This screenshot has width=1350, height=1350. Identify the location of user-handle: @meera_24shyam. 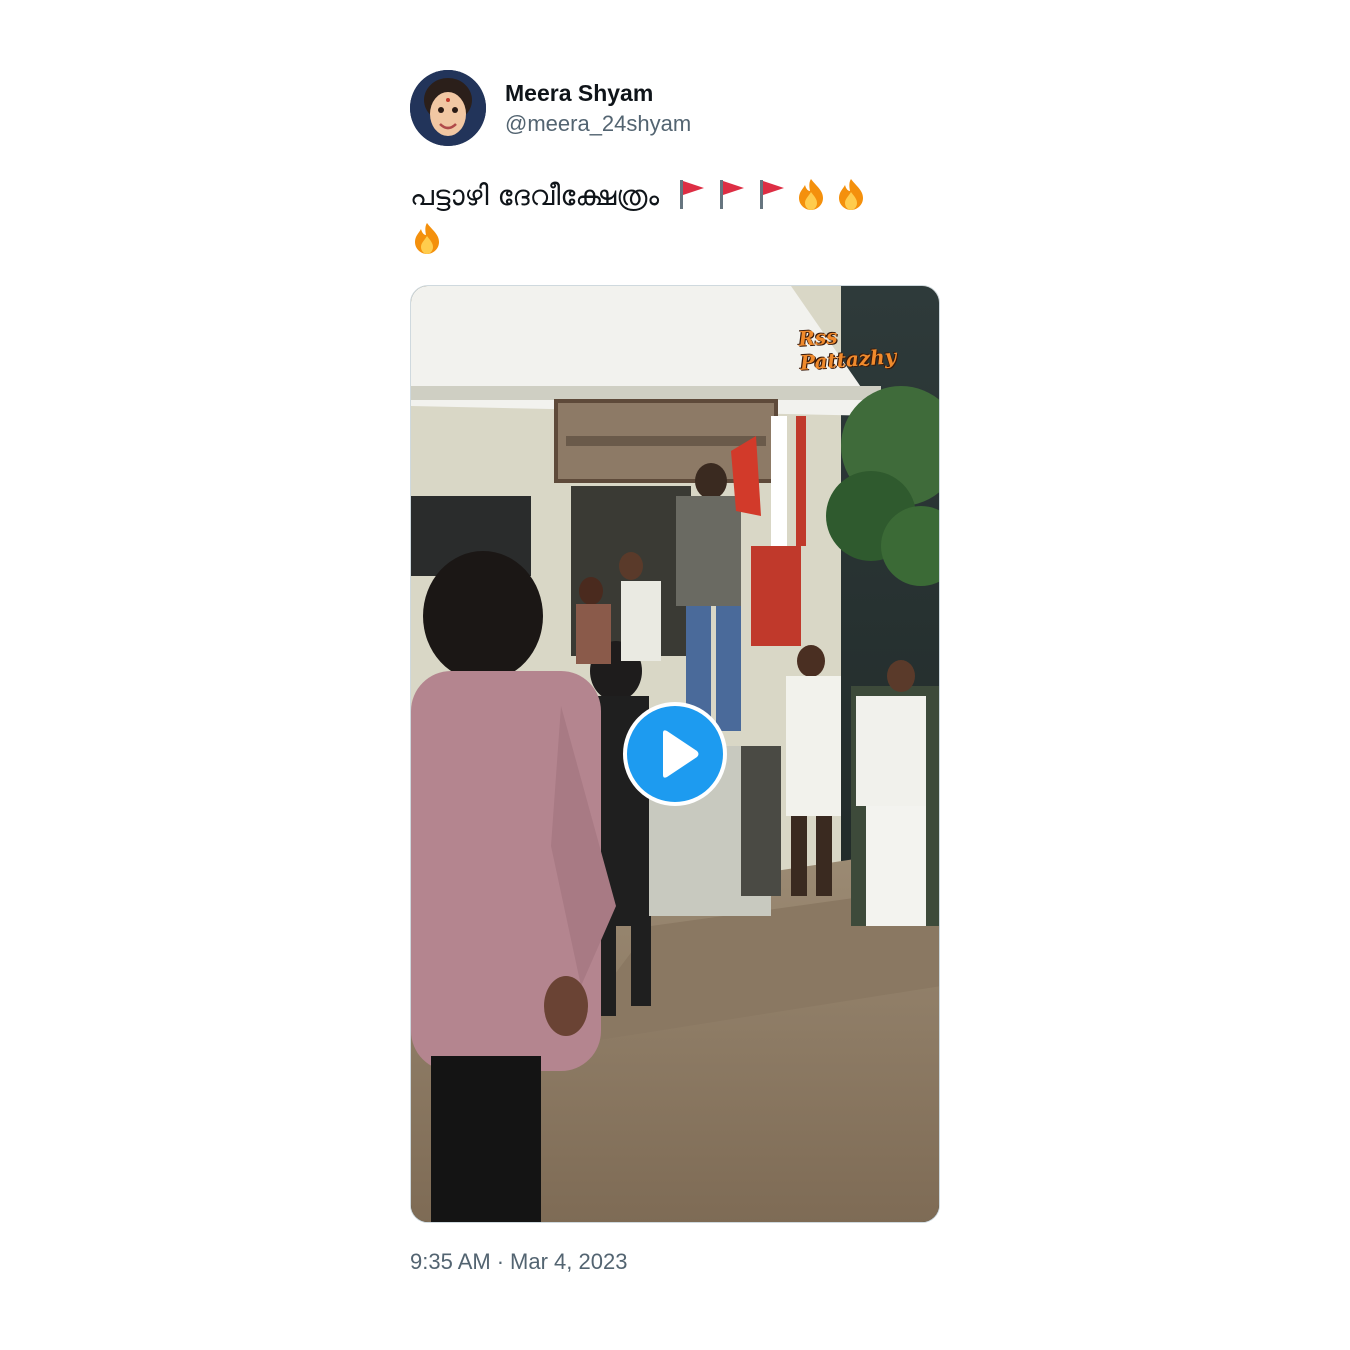
(598, 124).